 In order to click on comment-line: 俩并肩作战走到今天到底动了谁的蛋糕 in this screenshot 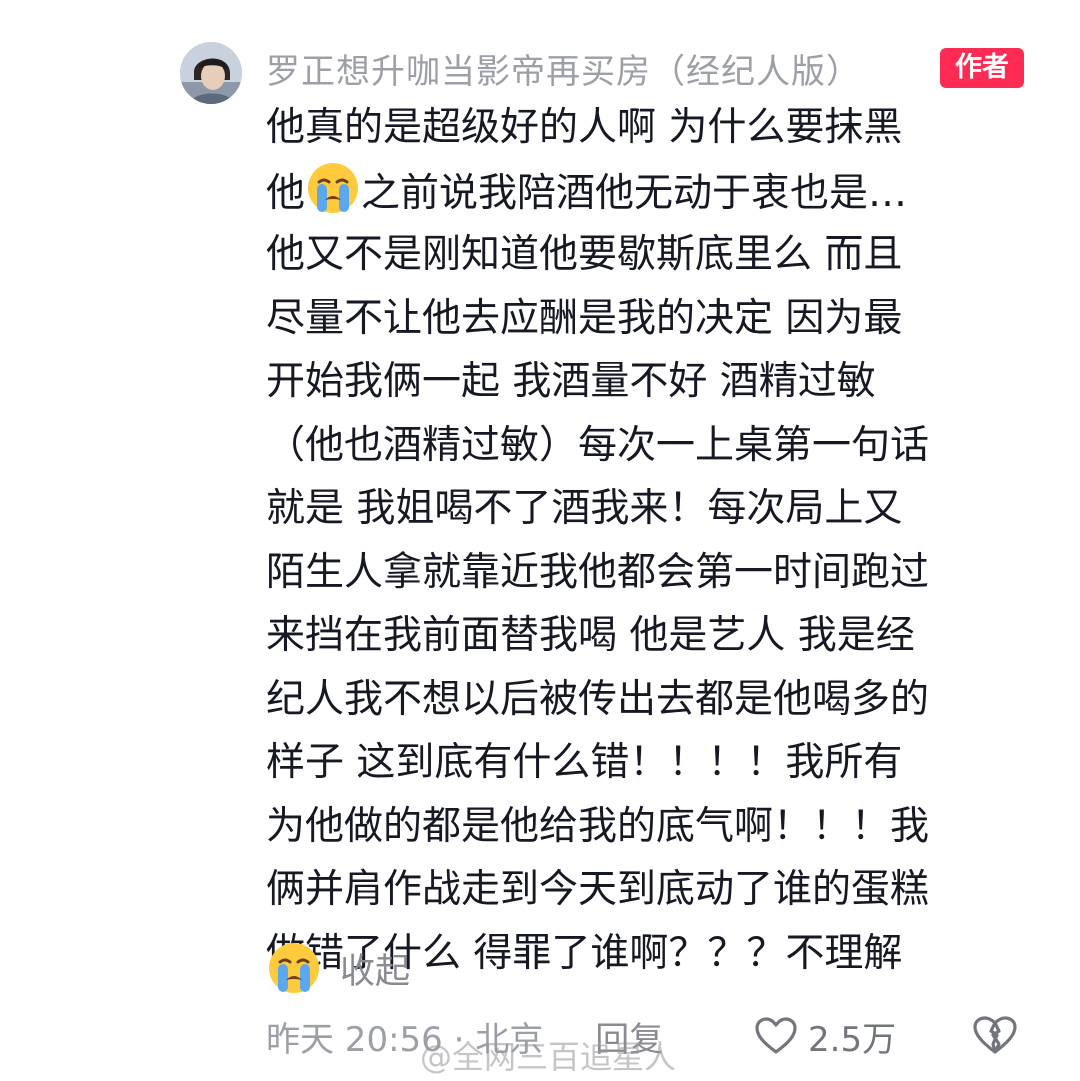, I will do `click(666, 890)`.